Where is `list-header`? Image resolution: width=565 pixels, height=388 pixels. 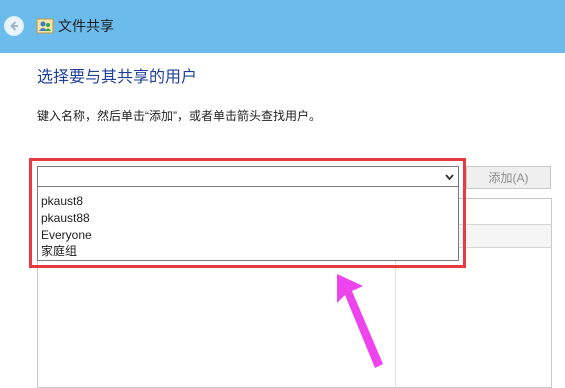
list-header is located at coordinates (505, 236).